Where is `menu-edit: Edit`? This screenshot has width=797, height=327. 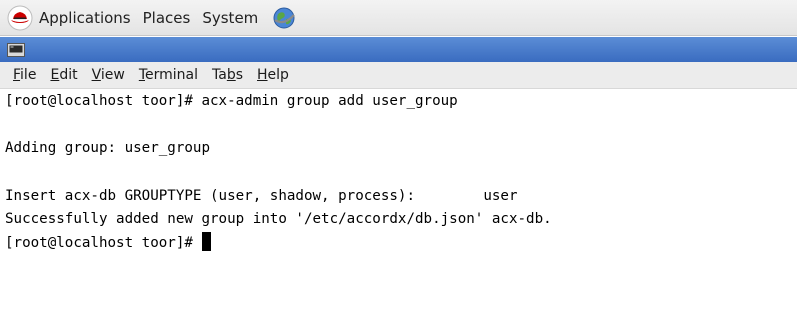 menu-edit: Edit is located at coordinates (63, 75).